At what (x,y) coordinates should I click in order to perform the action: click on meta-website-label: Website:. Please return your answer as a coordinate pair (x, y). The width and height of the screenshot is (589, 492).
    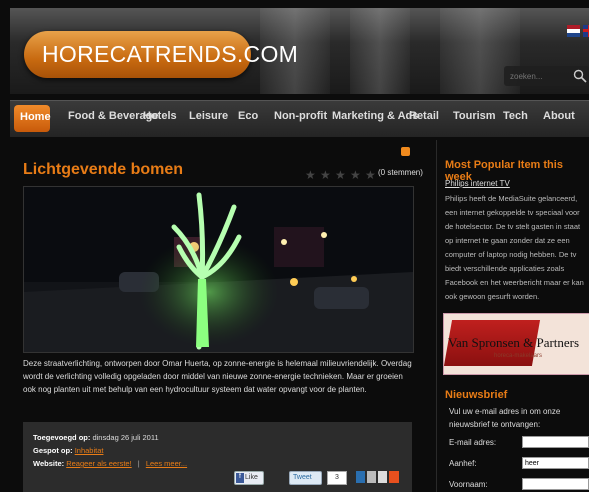
    Looking at the image, I should click on (49, 463).